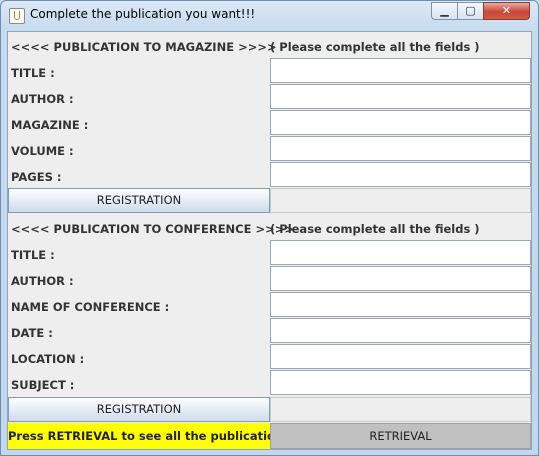 This screenshot has height=456, width=539. I want to click on conference-required-note: ( Please complete all the fields ), so click(375, 229).